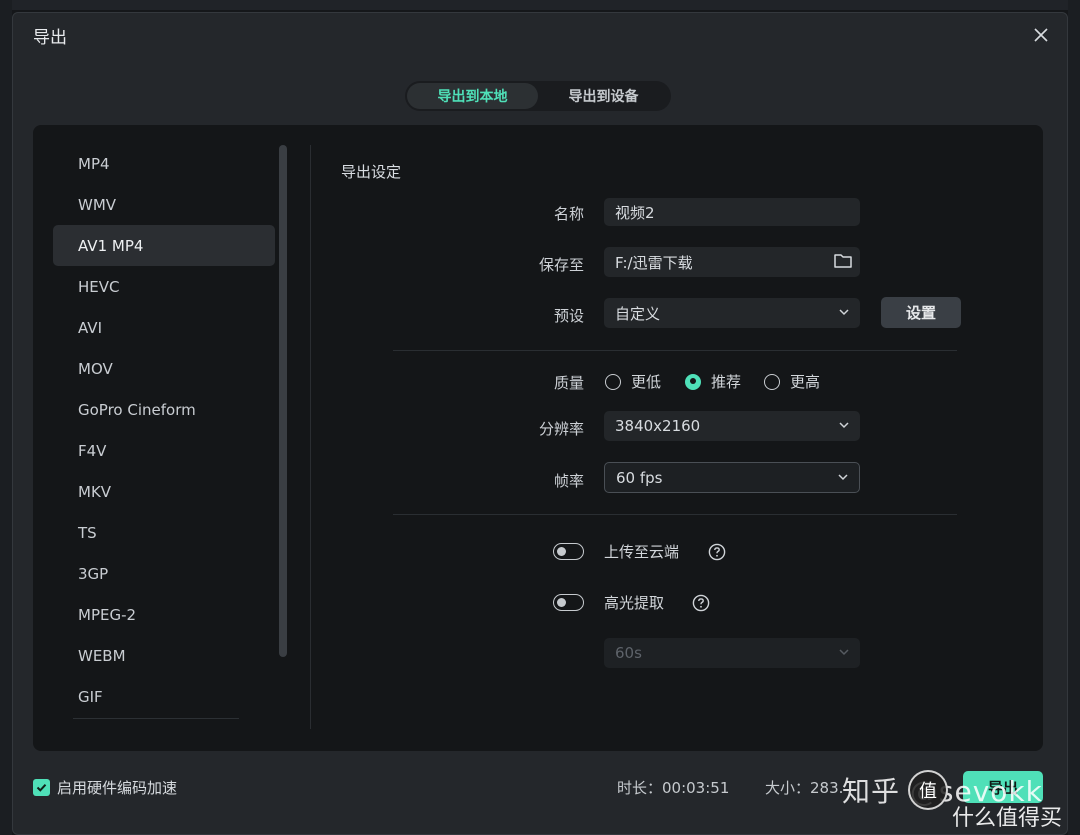 The width and height of the screenshot is (1080, 835). What do you see at coordinates (673, 788) in the screenshot?
I see `duration-text: 时长：00:03:51` at bounding box center [673, 788].